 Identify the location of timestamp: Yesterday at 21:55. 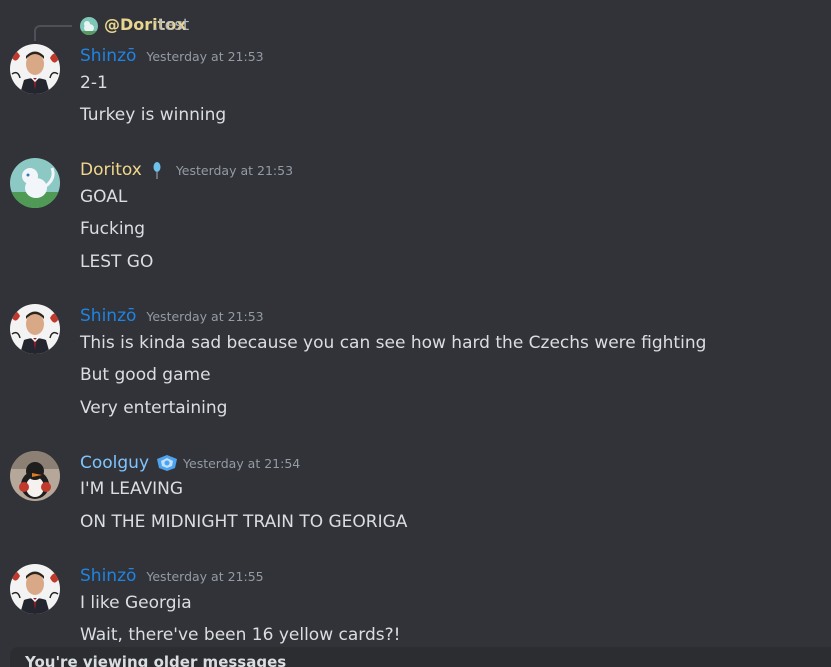
(205, 576).